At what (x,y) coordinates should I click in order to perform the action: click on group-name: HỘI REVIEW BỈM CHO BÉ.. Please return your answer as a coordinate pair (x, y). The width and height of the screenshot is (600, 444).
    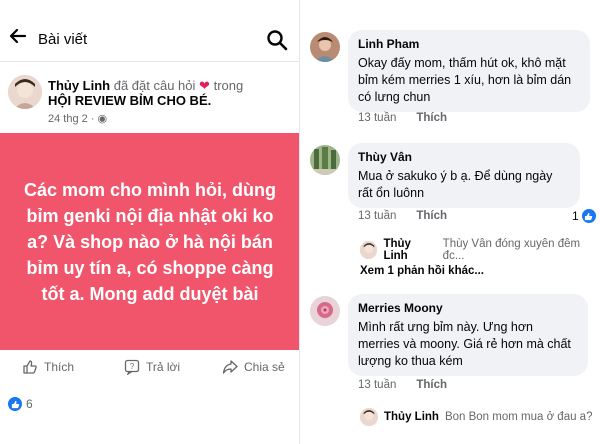
    Looking at the image, I should click on (129, 100).